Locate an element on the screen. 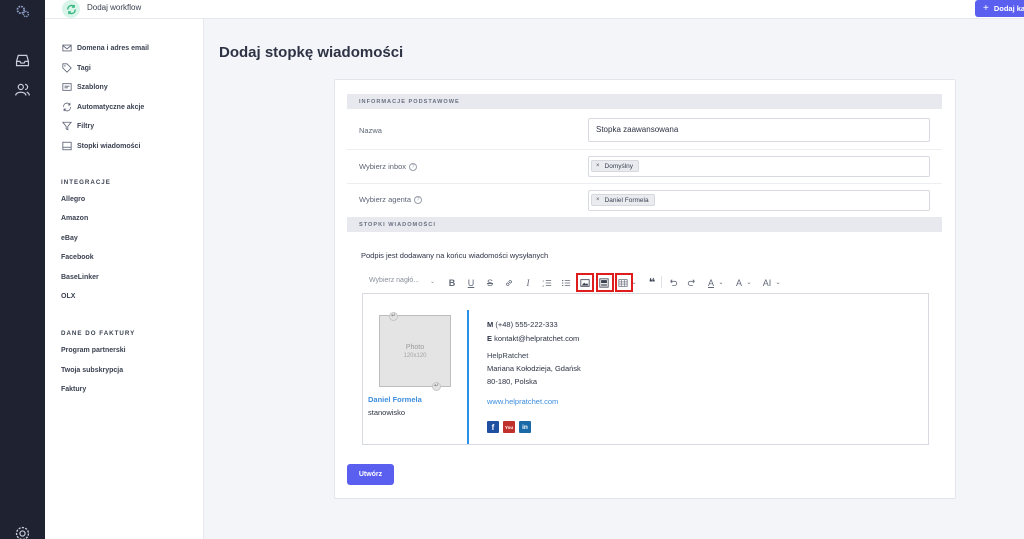 This screenshot has height=539, width=1024. inbox-icon is located at coordinates (22, 60).